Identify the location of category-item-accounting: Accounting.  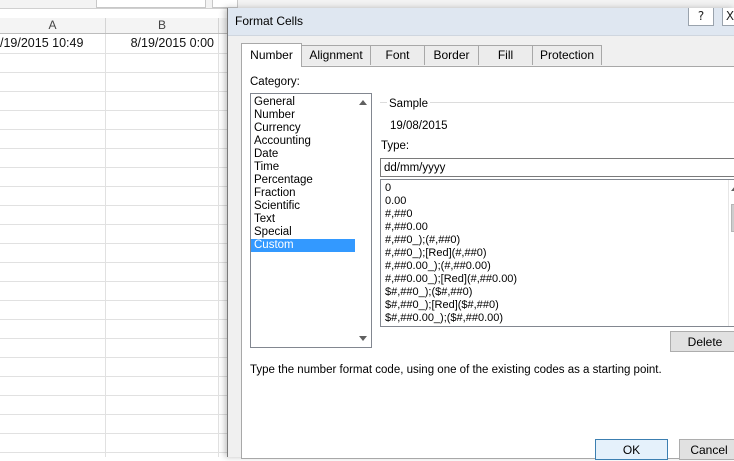
(303, 141).